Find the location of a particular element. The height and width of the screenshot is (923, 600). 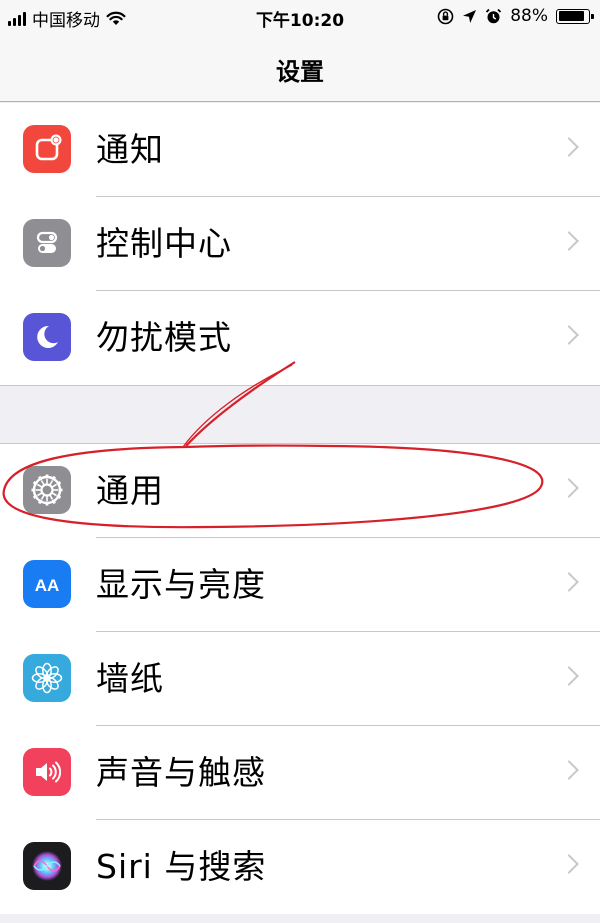

settings-row-sounds-haptics: 声音与触感 is located at coordinates (300, 773).